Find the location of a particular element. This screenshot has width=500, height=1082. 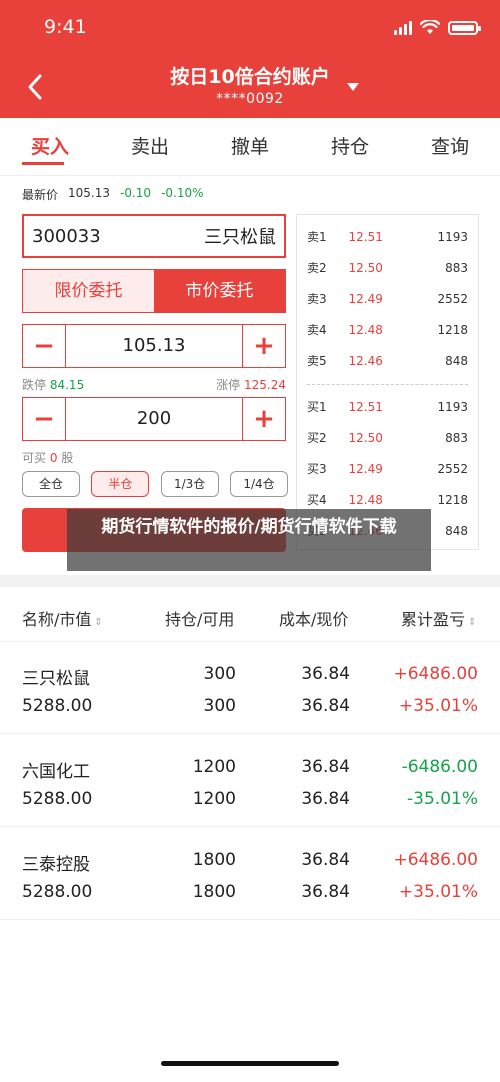

header-name: 名称/市值 ⇕ is located at coordinates (62, 621).